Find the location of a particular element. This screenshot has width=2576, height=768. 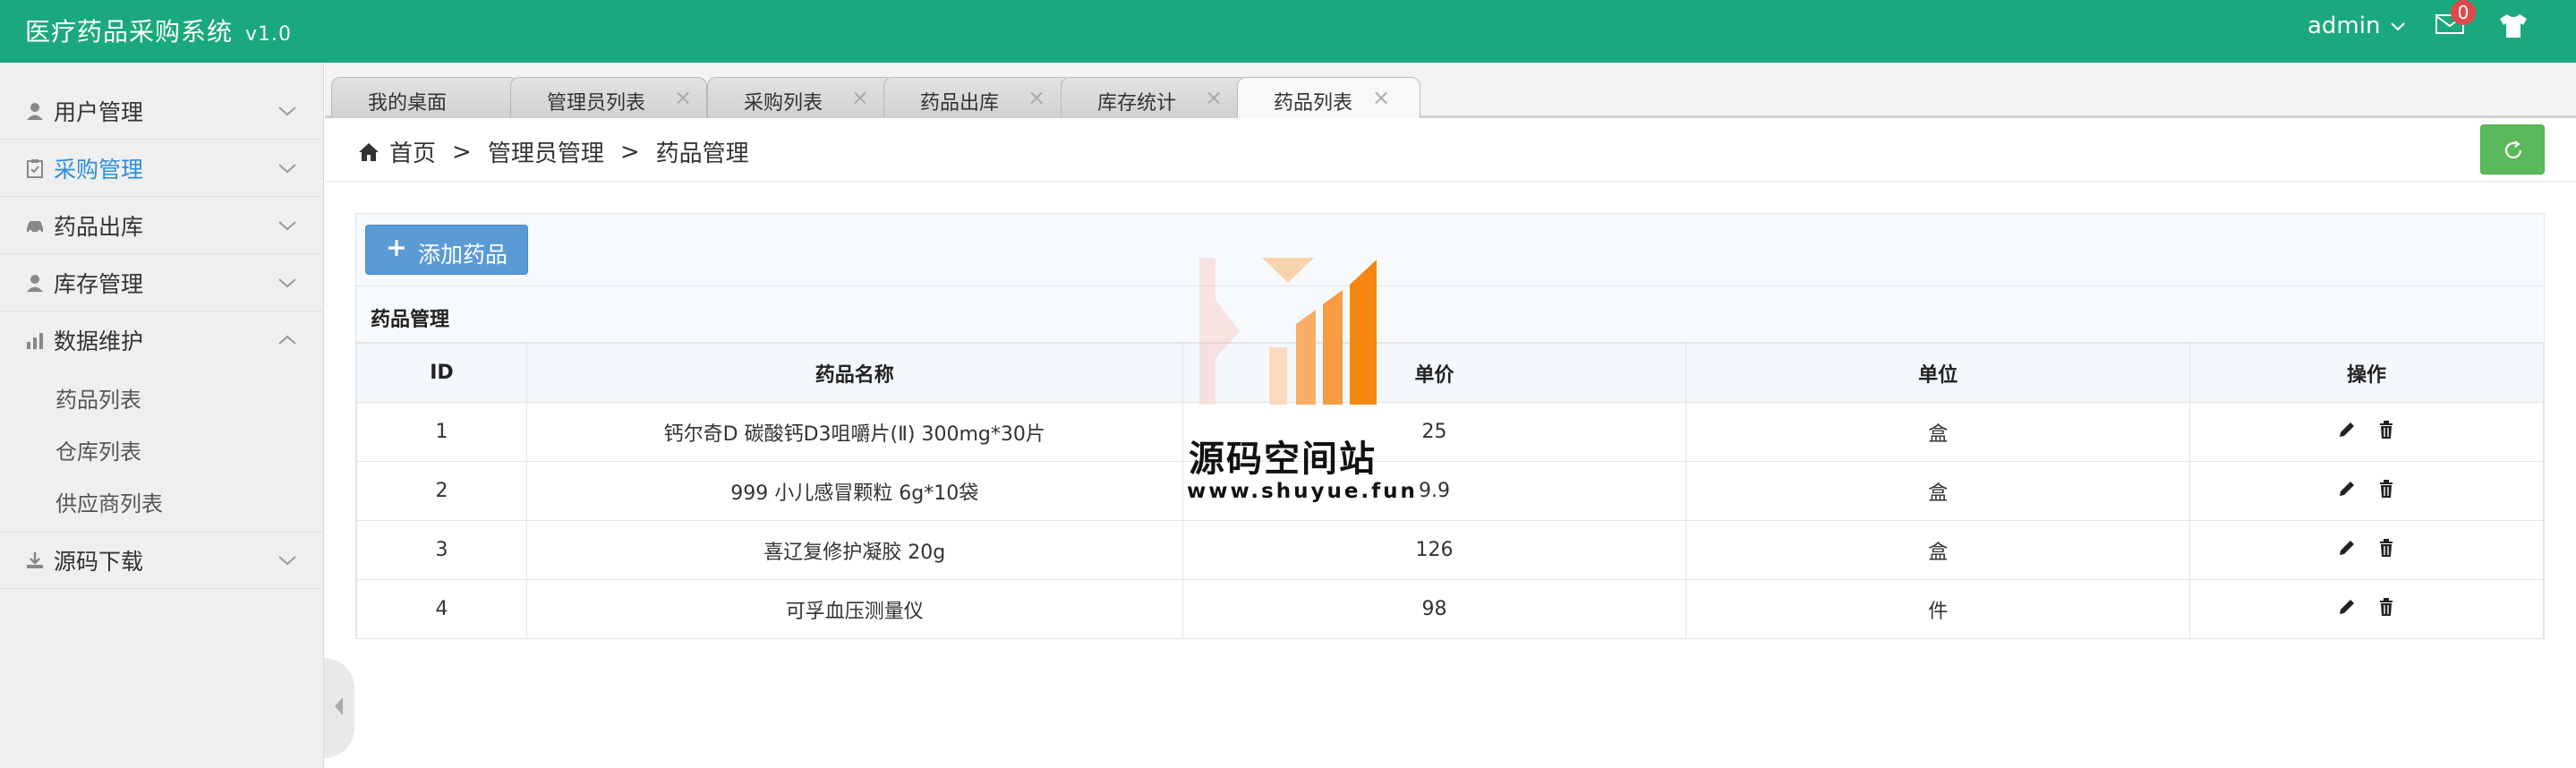

table-row: 4 可孚血压测量仪 98 件 is located at coordinates (1450, 609).